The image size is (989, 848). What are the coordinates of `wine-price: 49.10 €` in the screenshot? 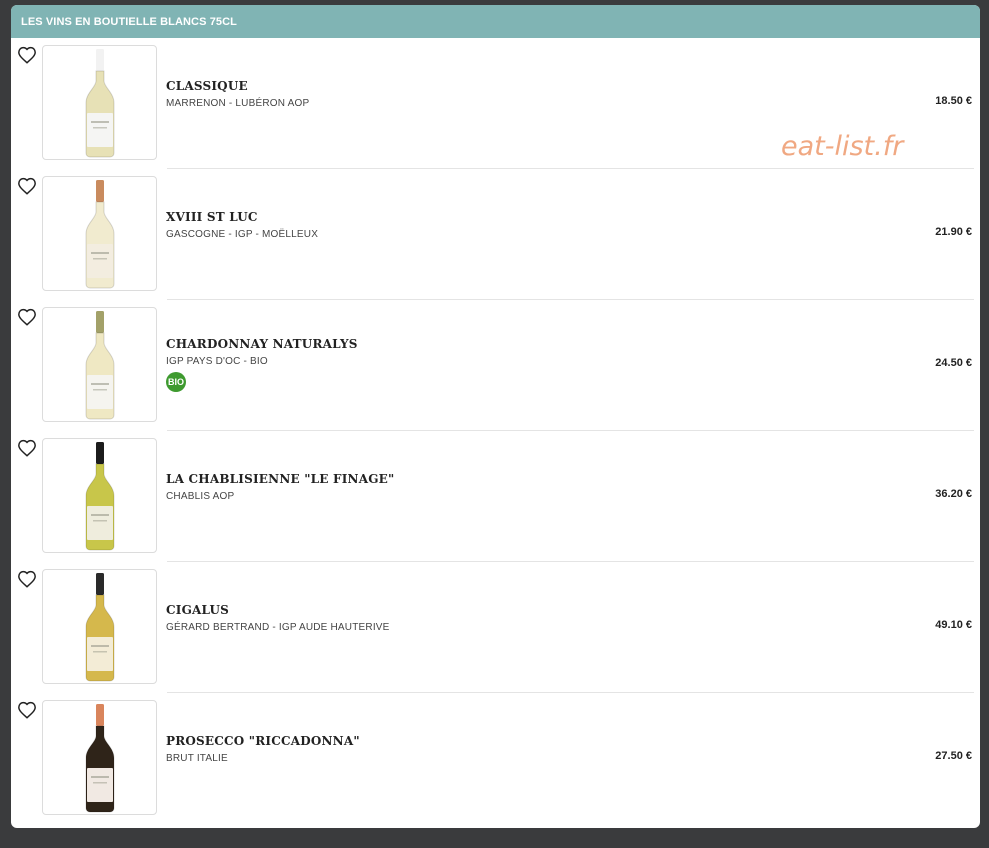 It's located at (953, 625).